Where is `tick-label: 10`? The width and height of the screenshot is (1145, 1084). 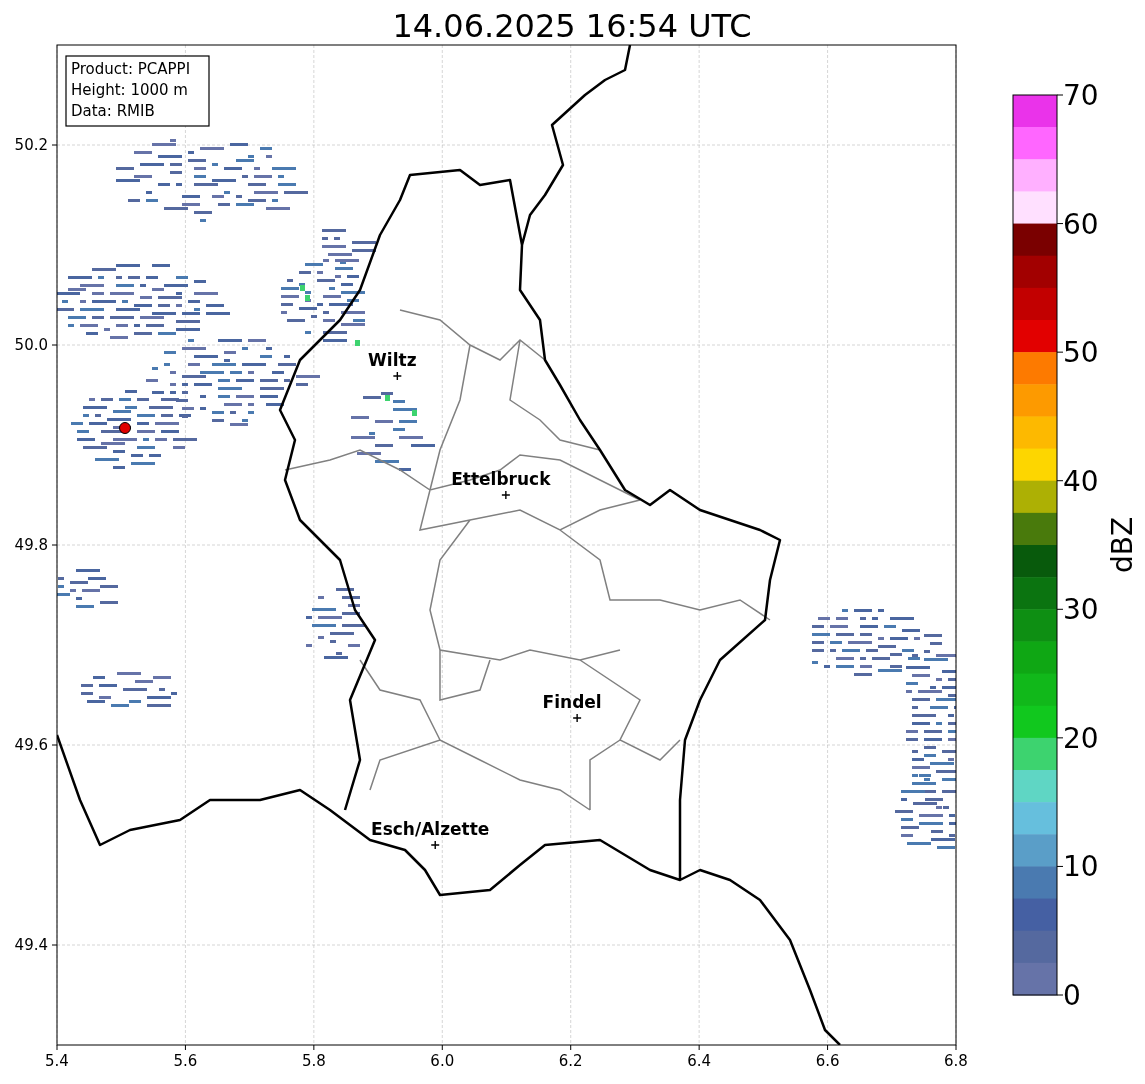 tick-label: 10 is located at coordinates (1081, 867).